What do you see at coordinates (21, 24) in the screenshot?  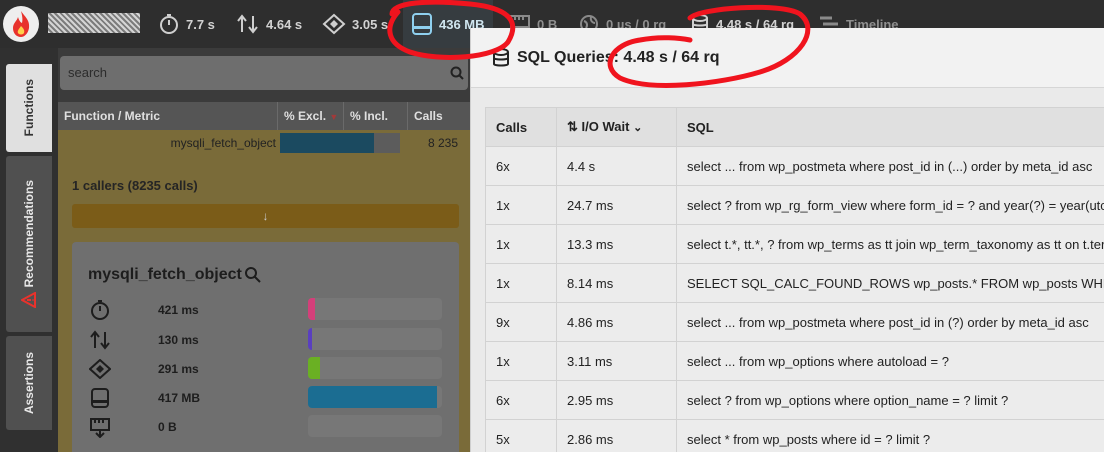 I see `blackfire-logo-icon` at bounding box center [21, 24].